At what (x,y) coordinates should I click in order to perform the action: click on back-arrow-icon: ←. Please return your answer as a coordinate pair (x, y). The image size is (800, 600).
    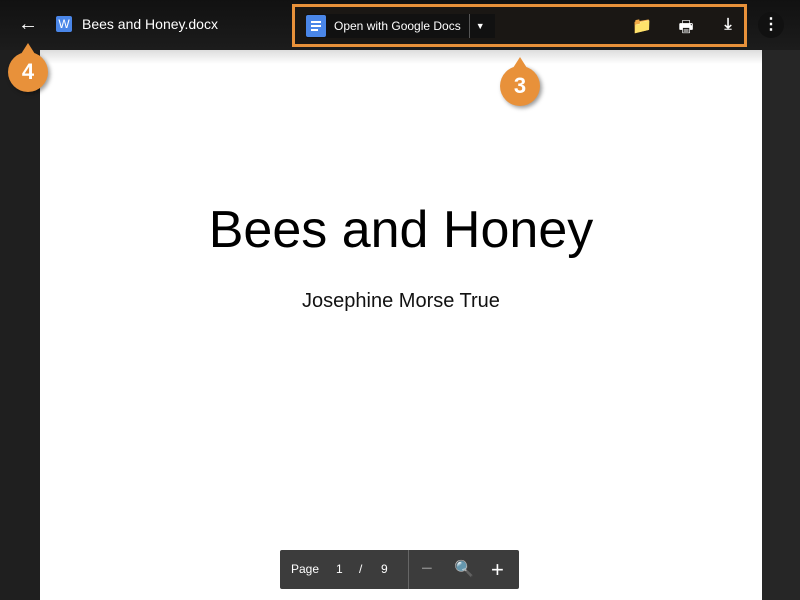
    Looking at the image, I should click on (28, 24).